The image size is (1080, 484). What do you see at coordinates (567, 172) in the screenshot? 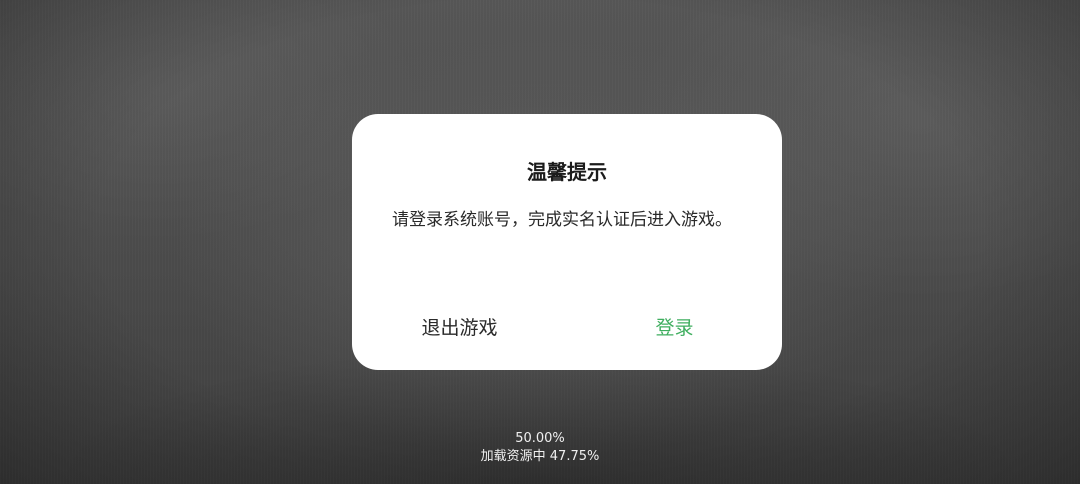
I see `dialog-title: 温馨提示` at bounding box center [567, 172].